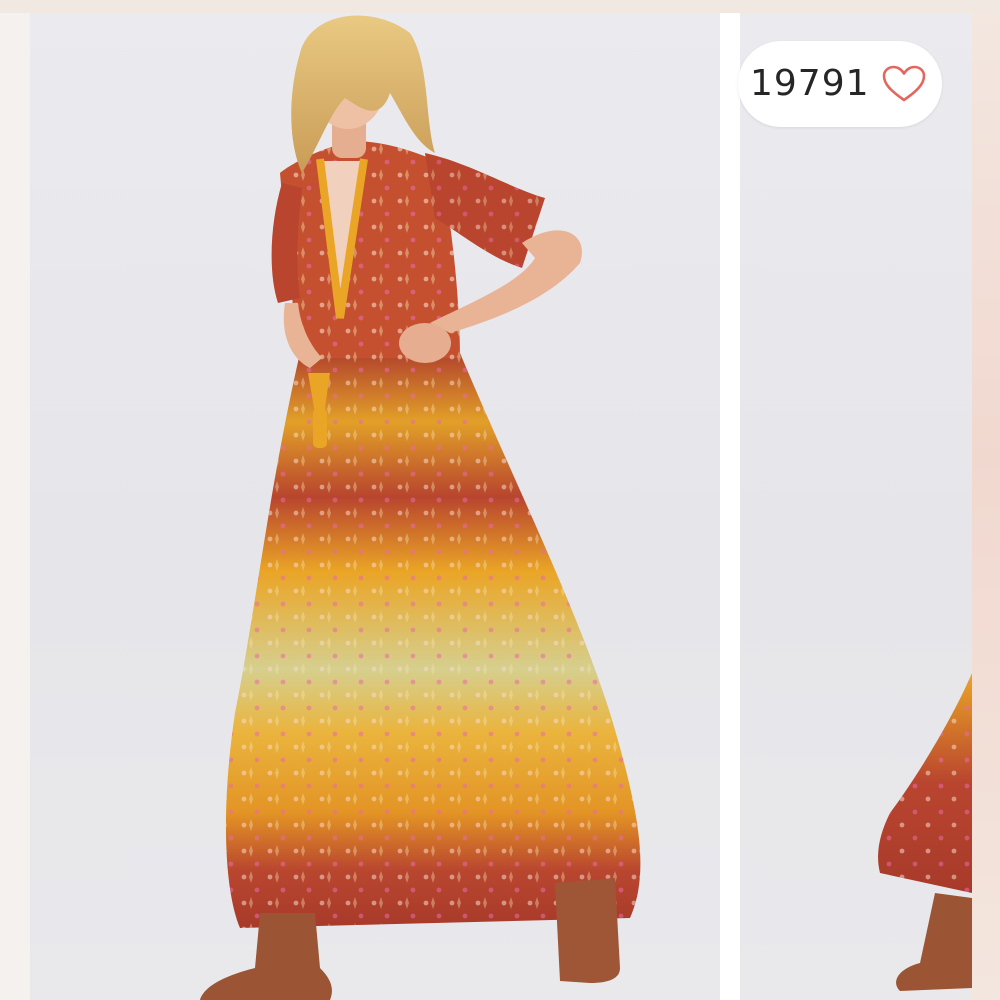  What do you see at coordinates (15, 506) in the screenshot?
I see `left-edge` at bounding box center [15, 506].